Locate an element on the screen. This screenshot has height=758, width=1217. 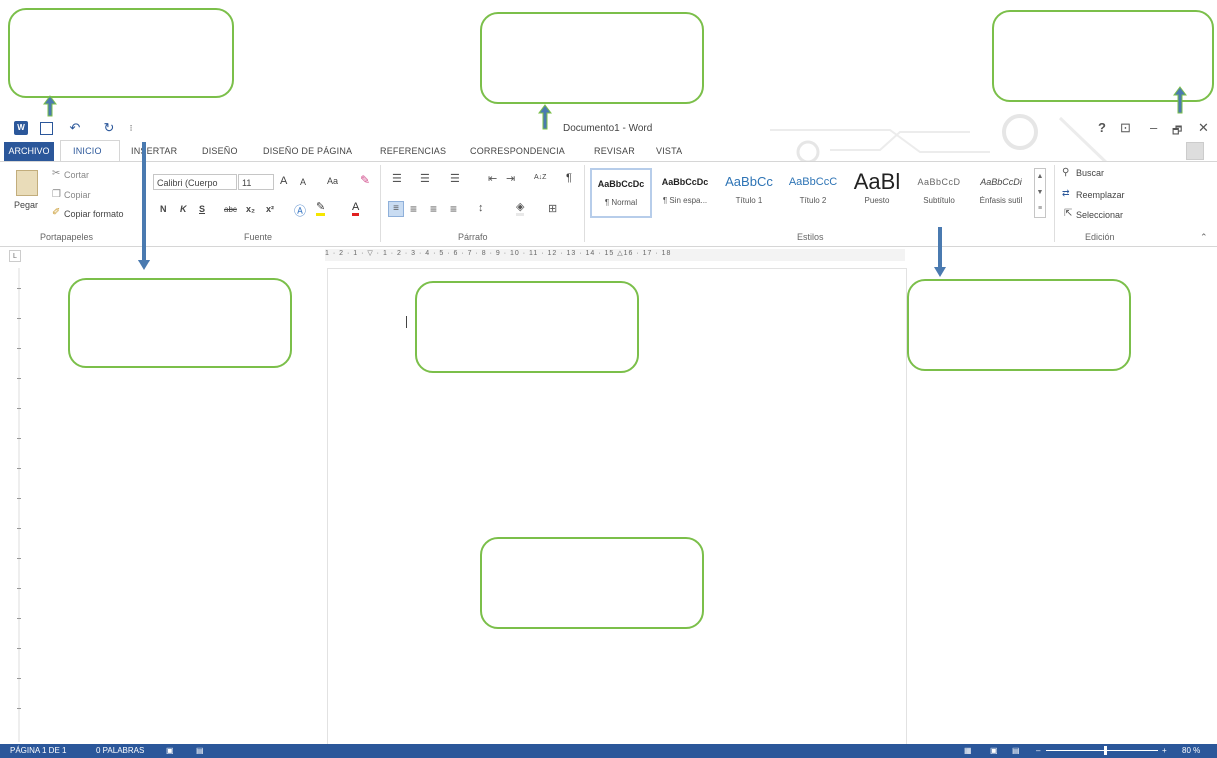
zoom-slider is located at coordinates (1102, 750).